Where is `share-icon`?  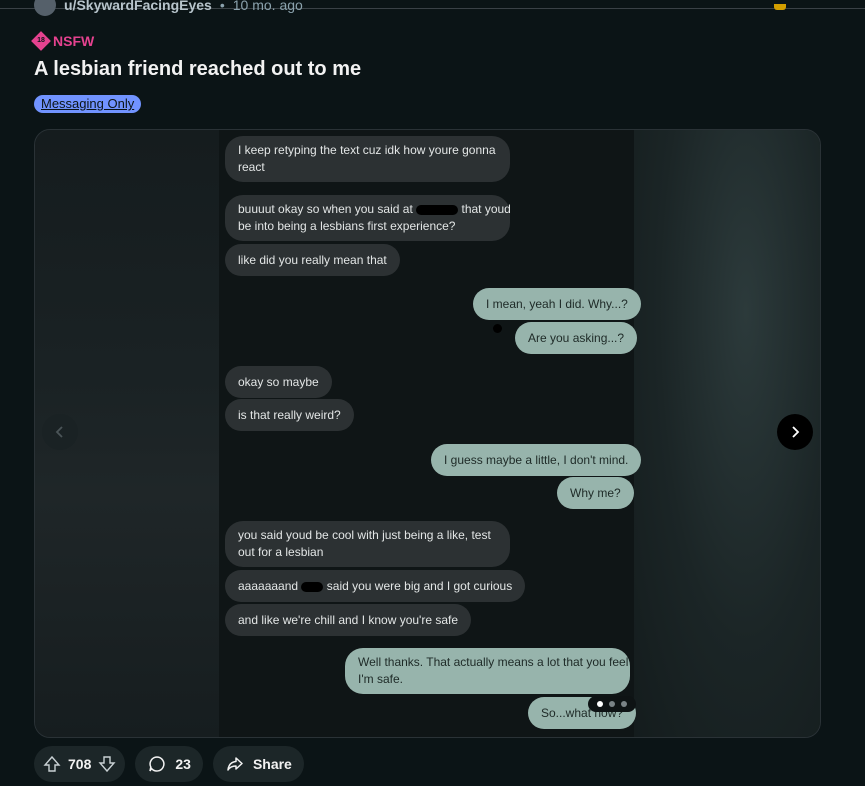
share-icon is located at coordinates (235, 764).